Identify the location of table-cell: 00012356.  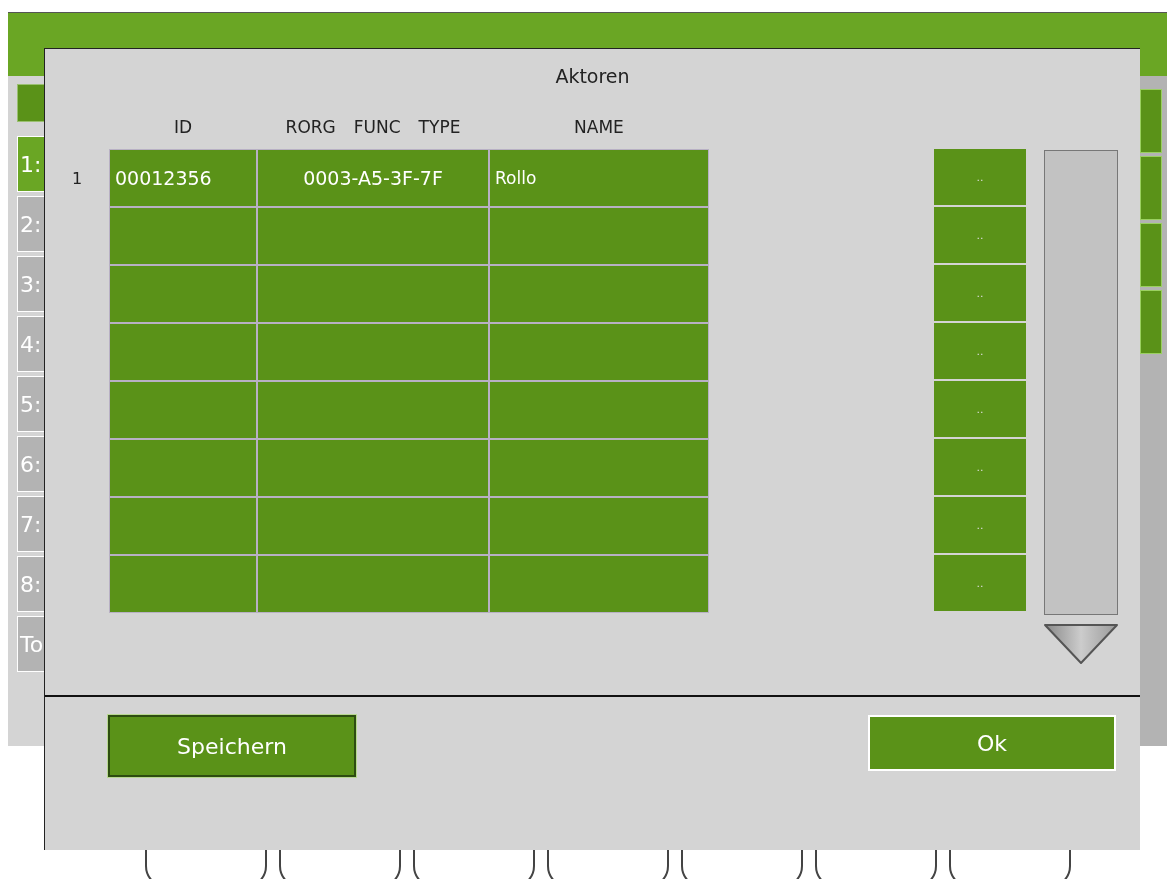
(183, 178).